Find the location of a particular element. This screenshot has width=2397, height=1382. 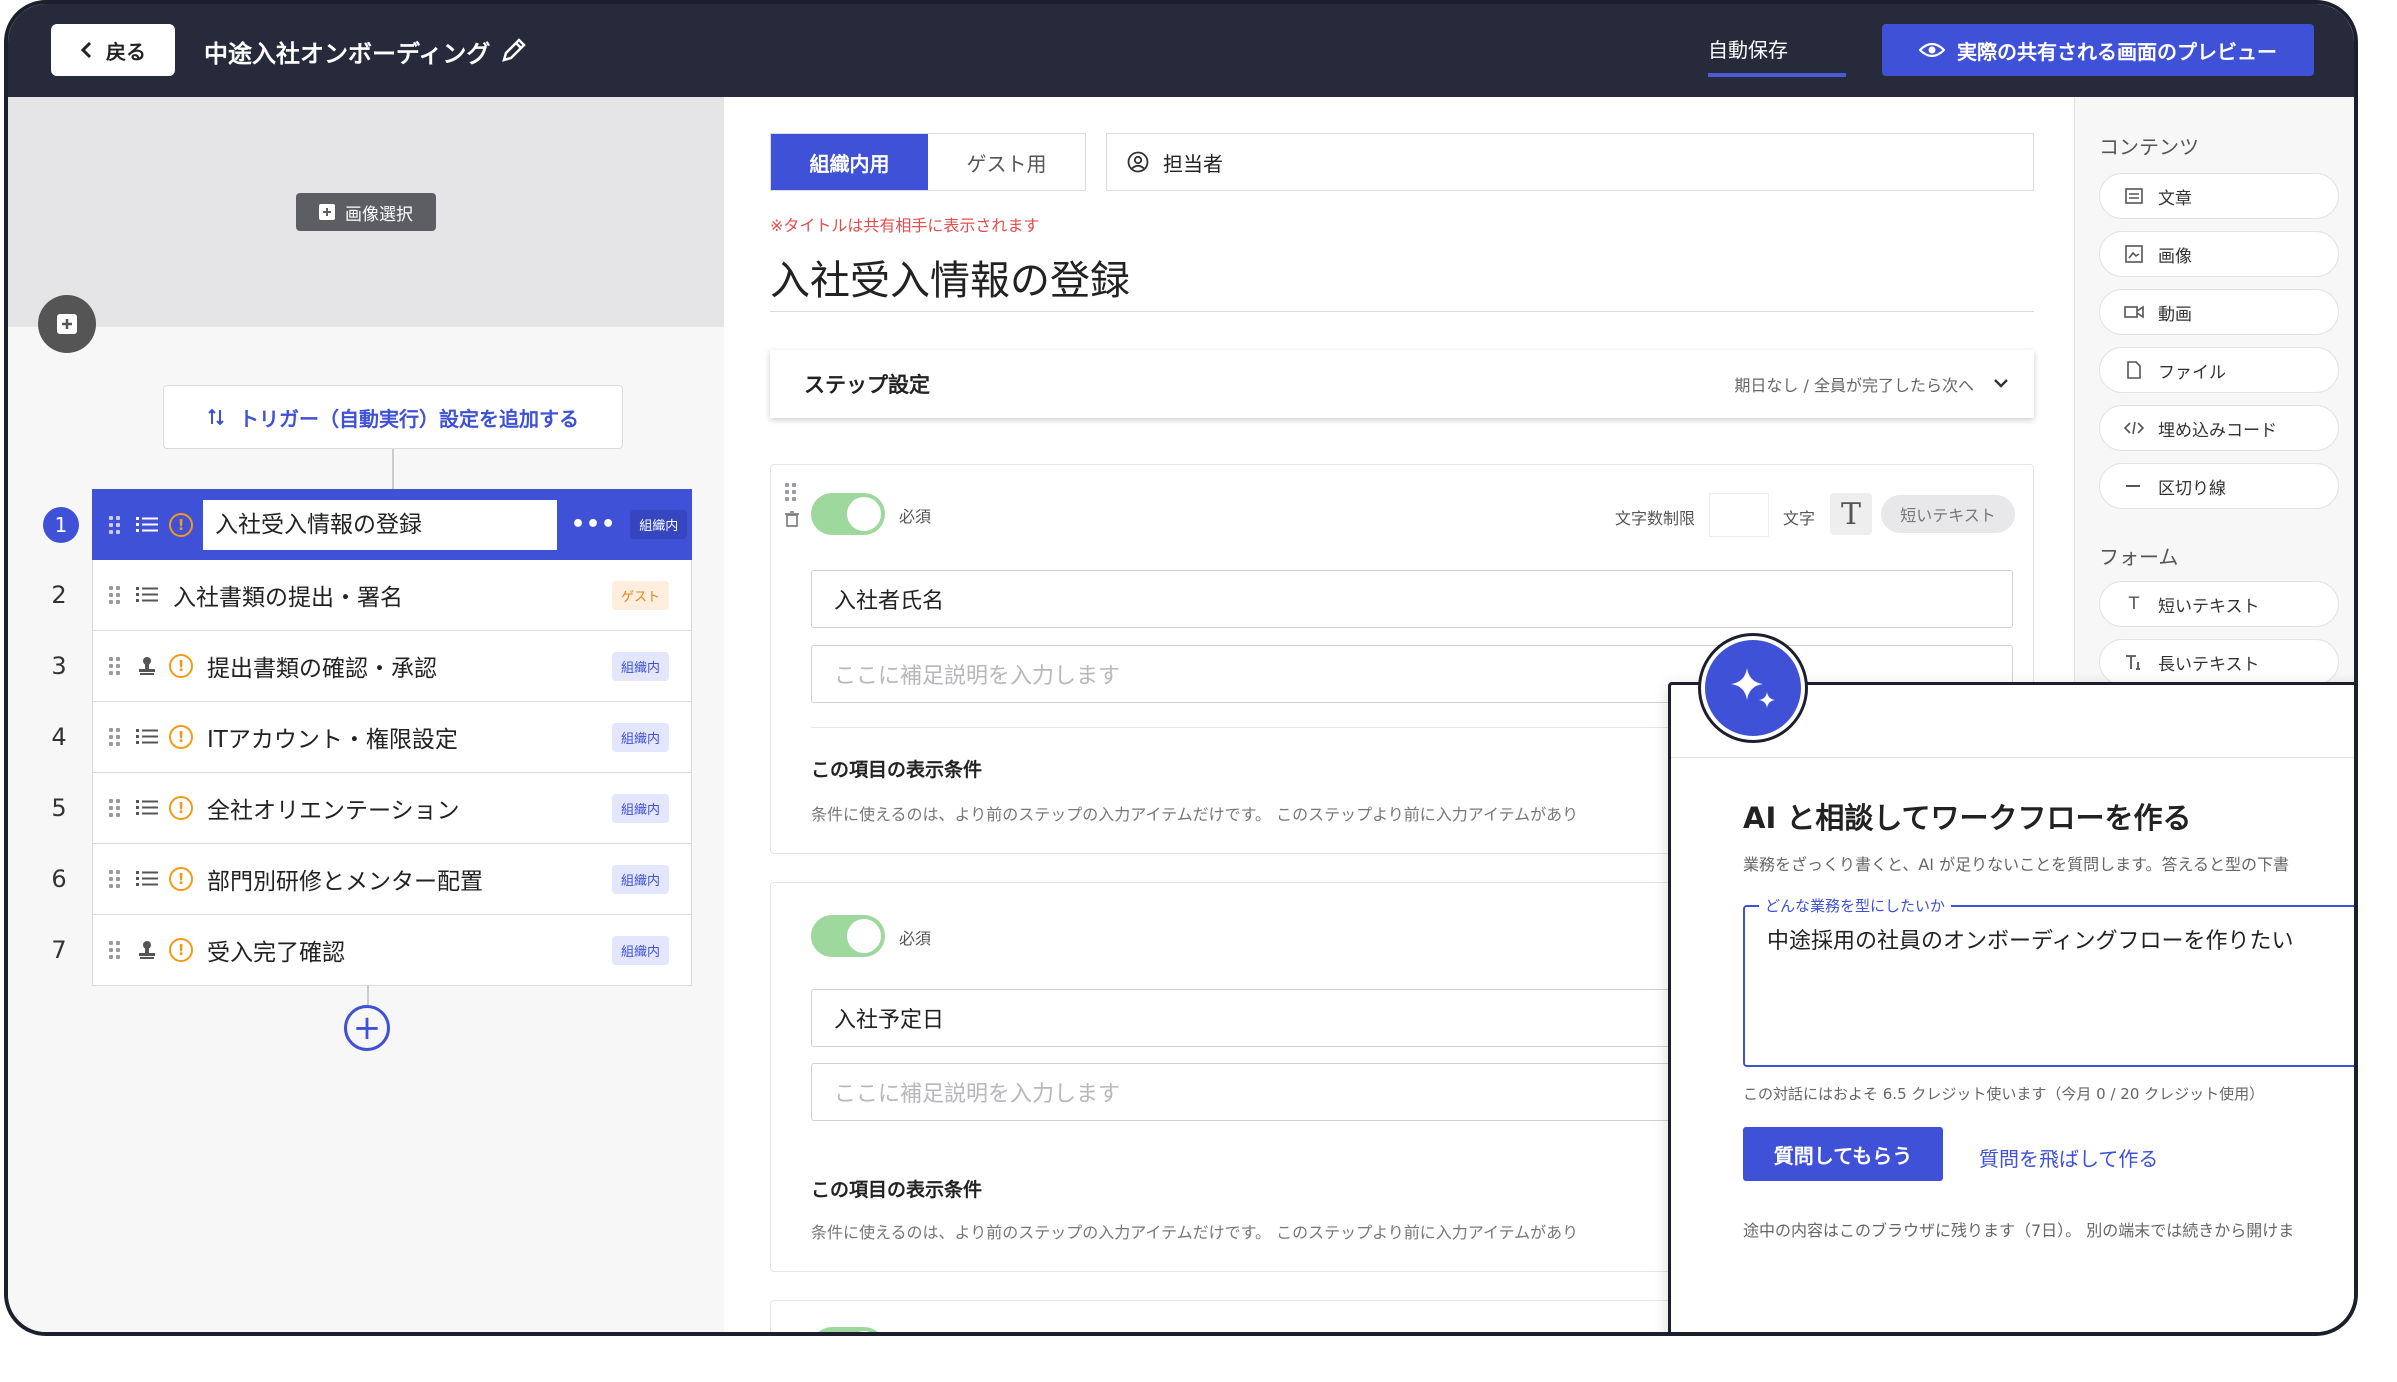

assignee-field: 担当者 is located at coordinates (1570, 162).